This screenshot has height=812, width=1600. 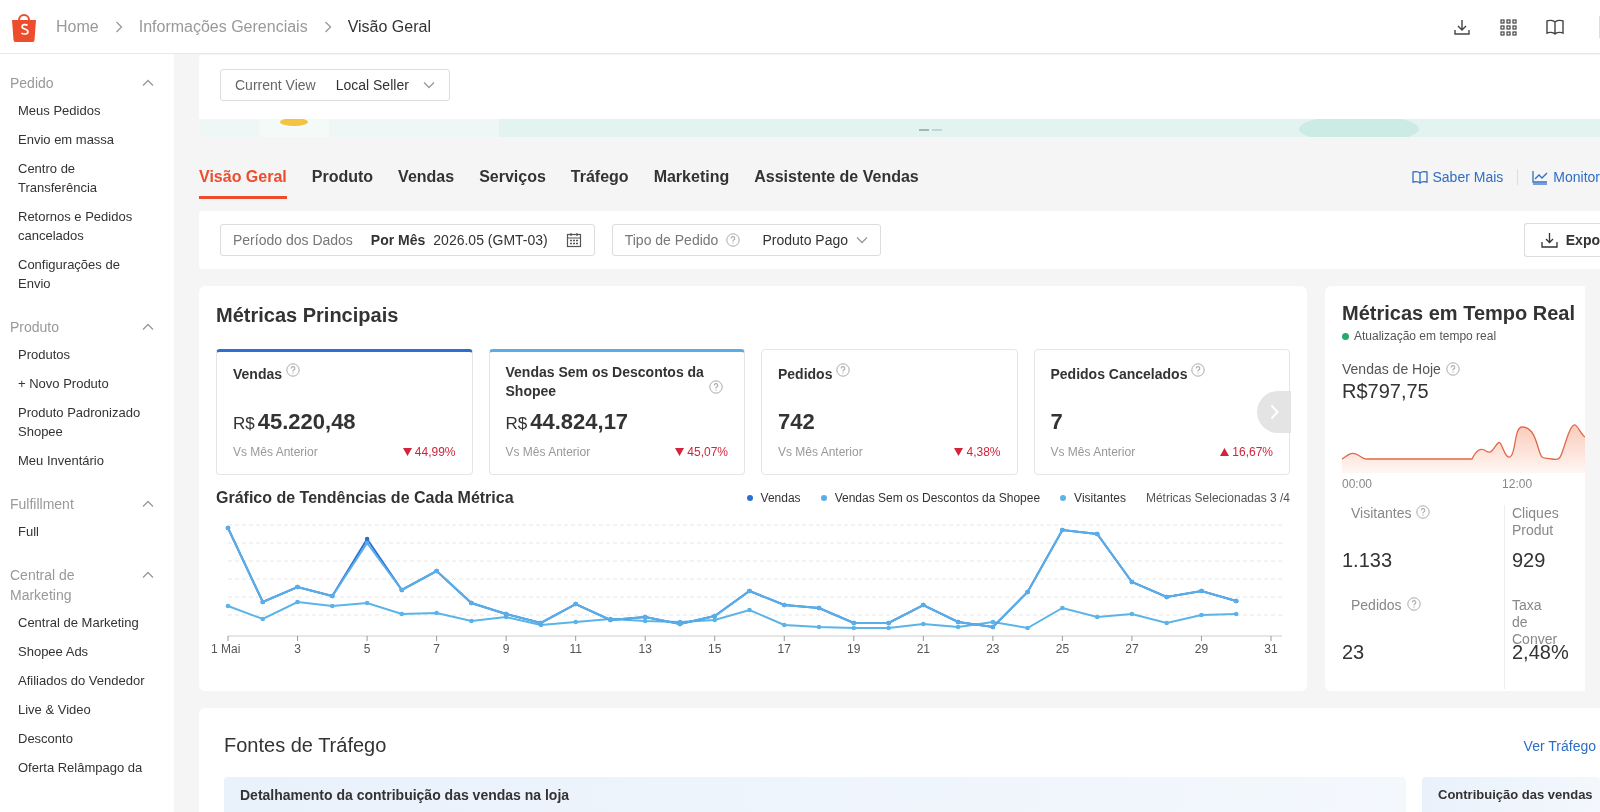 What do you see at coordinates (1529, 560) in the screenshot?
I see `realtime-metric-value: 929` at bounding box center [1529, 560].